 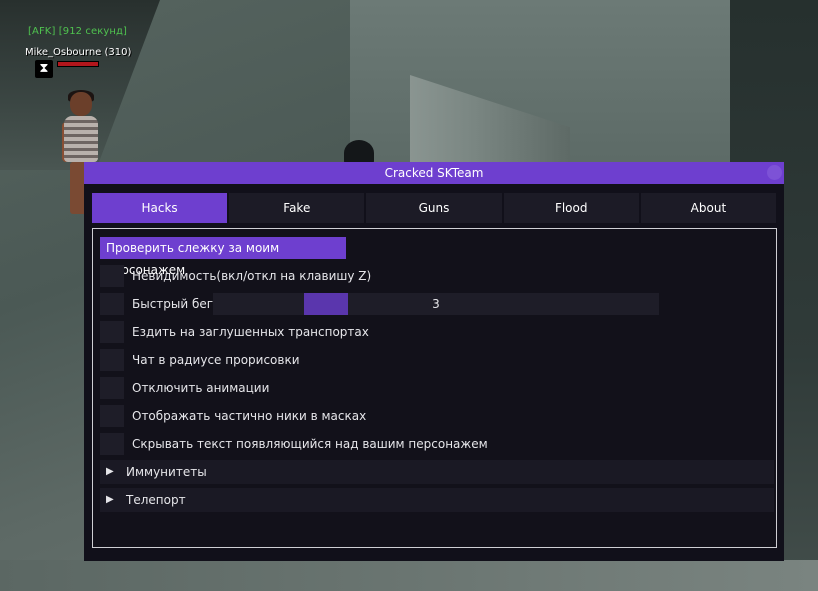 I want to click on close-icon: x, so click(x=774, y=172).